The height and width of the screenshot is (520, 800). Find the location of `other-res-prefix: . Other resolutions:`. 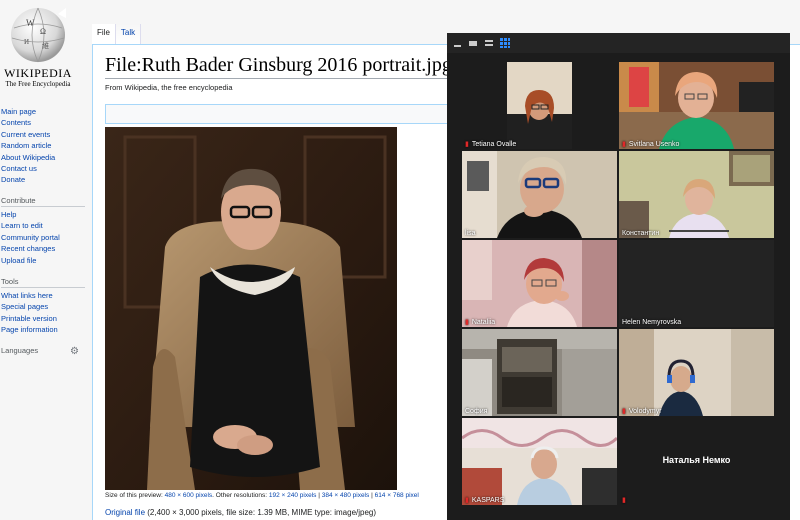

other-res-prefix: . Other resolutions: is located at coordinates (240, 495).